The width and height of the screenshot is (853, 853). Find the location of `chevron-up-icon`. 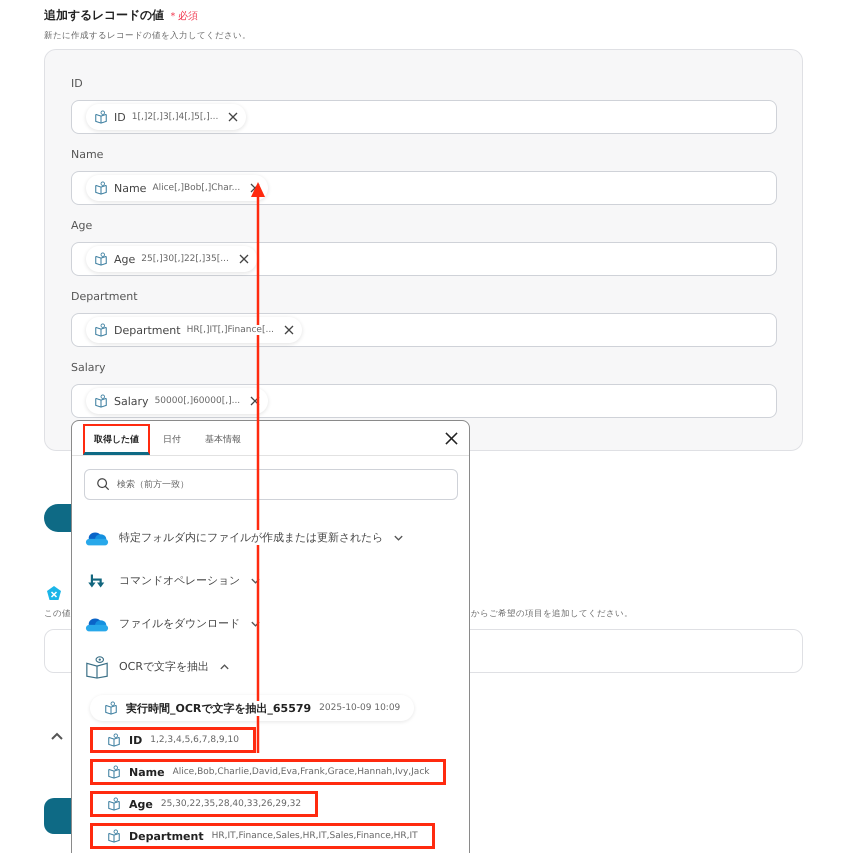

chevron-up-icon is located at coordinates (224, 666).